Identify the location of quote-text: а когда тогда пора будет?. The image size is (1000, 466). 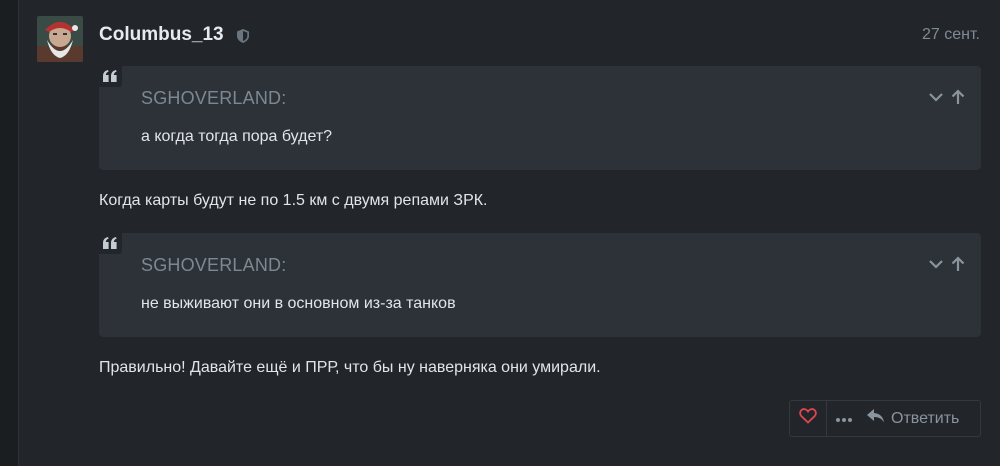
(237, 136).